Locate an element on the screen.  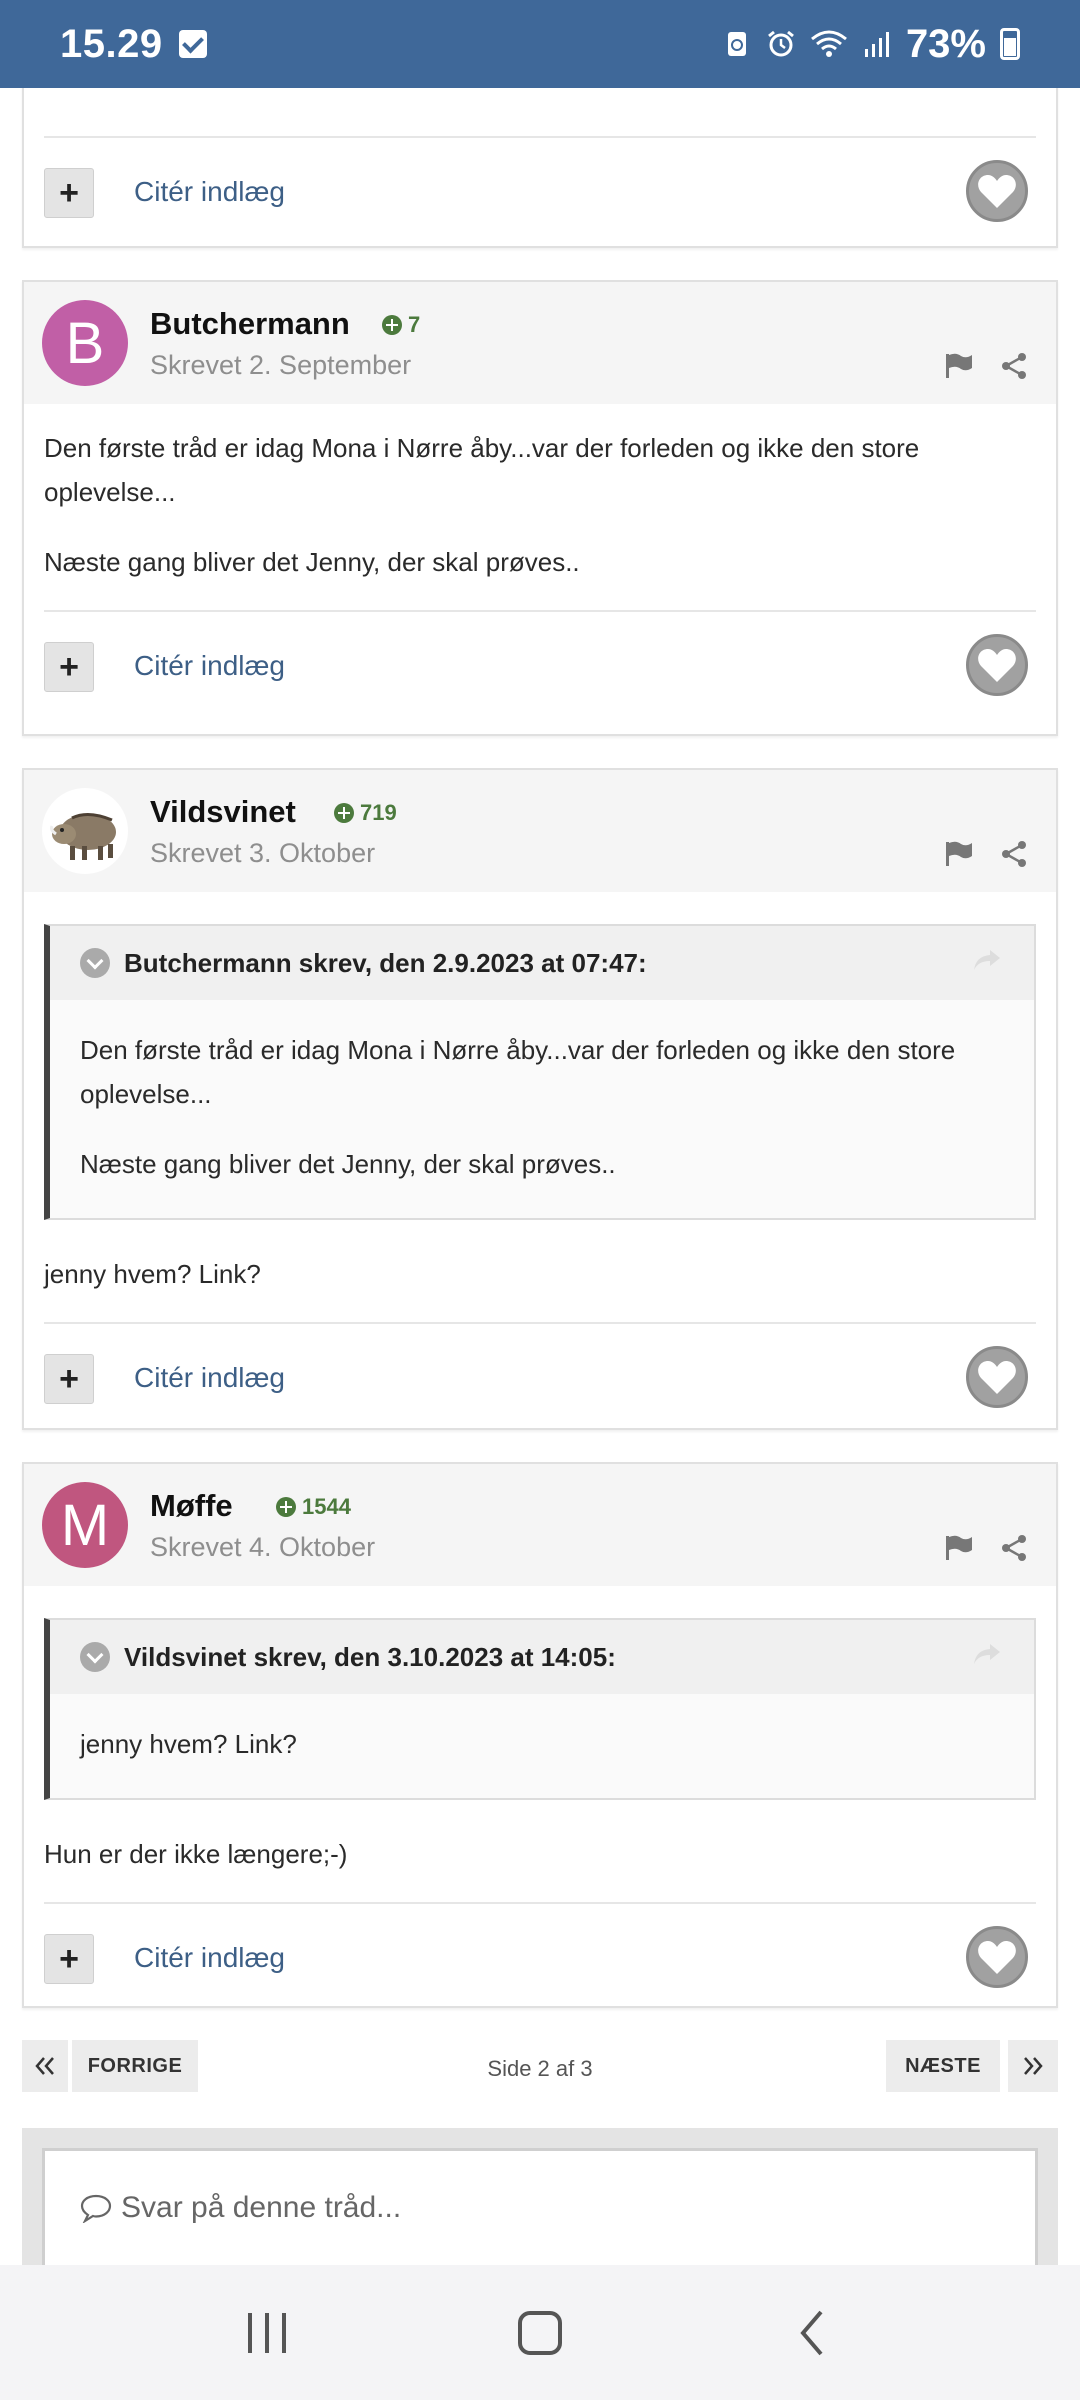
reputation-count: 1544 is located at coordinates (326, 1506).